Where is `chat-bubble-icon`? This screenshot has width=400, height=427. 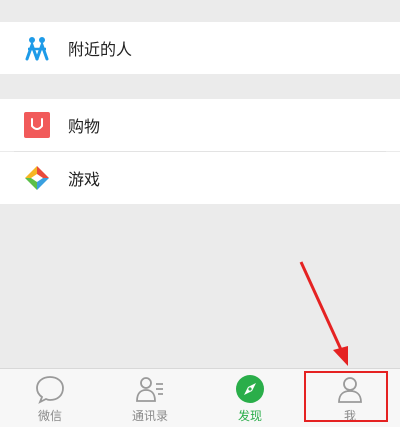
chat-bubble-icon is located at coordinates (50, 390).